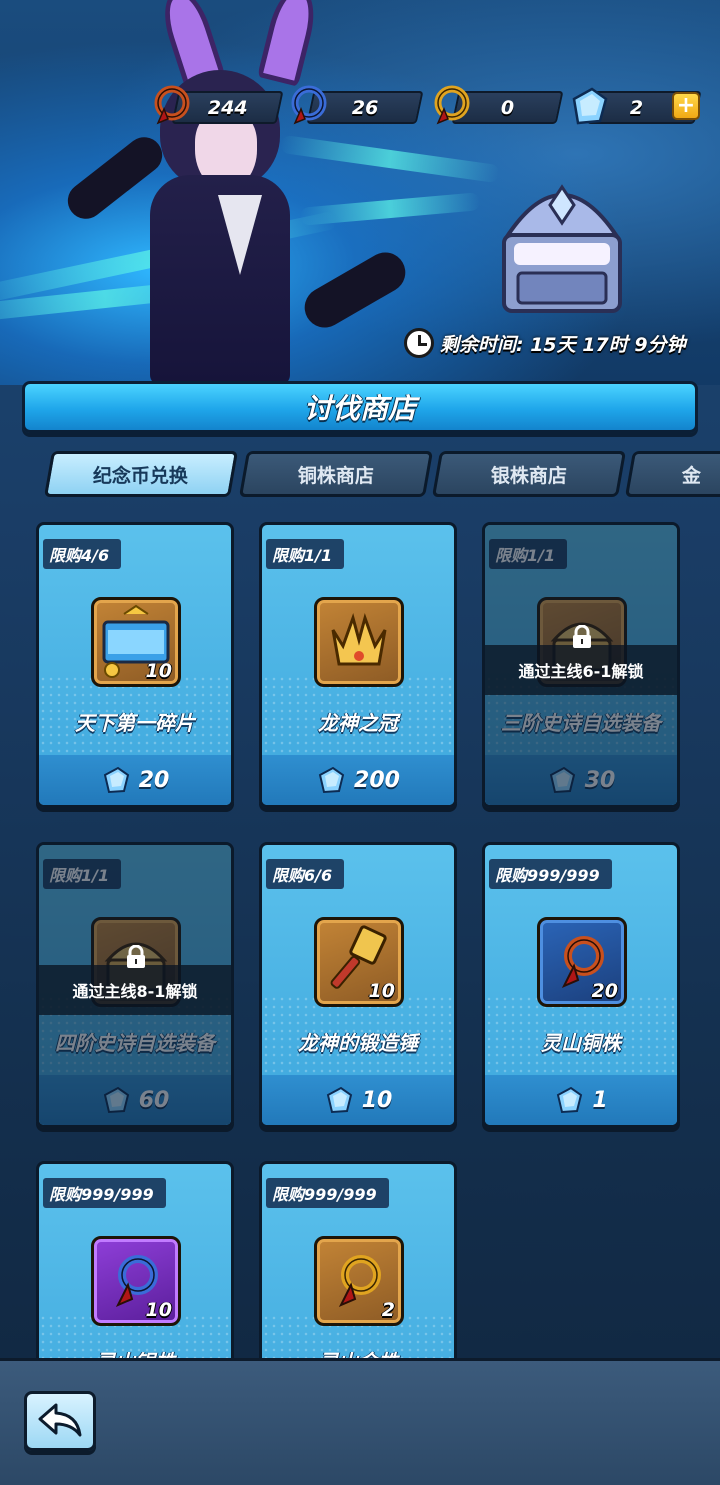  Describe the element at coordinates (136, 642) in the screenshot. I see `banner-icon: 10` at that location.